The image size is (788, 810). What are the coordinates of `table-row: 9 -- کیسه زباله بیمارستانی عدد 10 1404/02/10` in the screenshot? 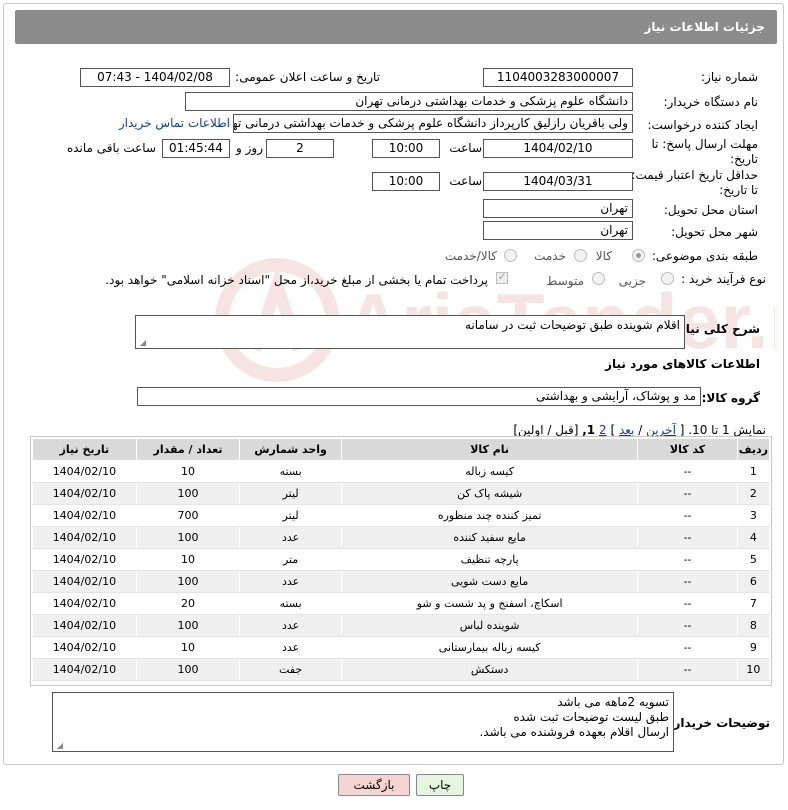 It's located at (401, 647).